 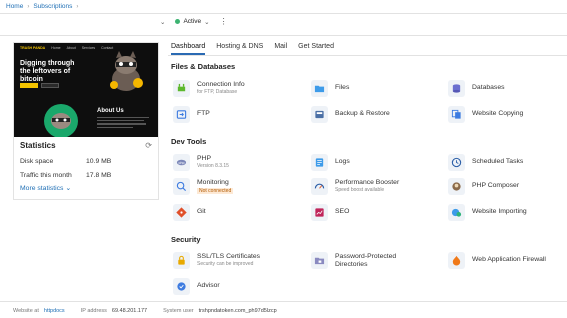 What do you see at coordinates (498, 161) in the screenshot?
I see `item-label: Scheduled Tasks` at bounding box center [498, 161].